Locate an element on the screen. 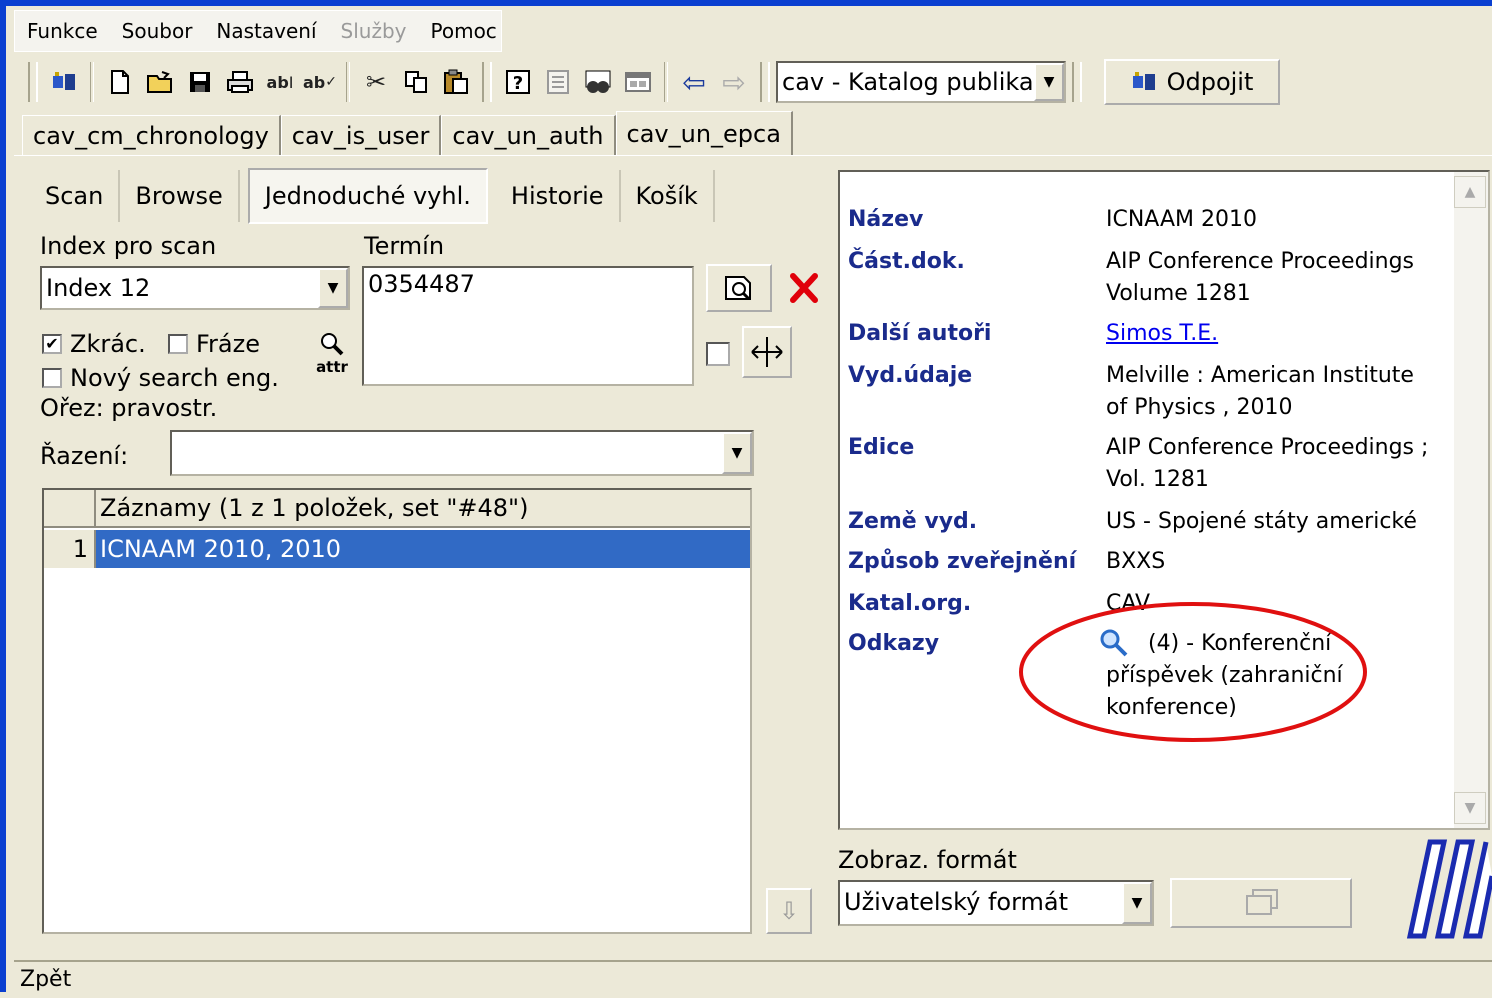  detail-field: Země vyd. is located at coordinates (912, 522).